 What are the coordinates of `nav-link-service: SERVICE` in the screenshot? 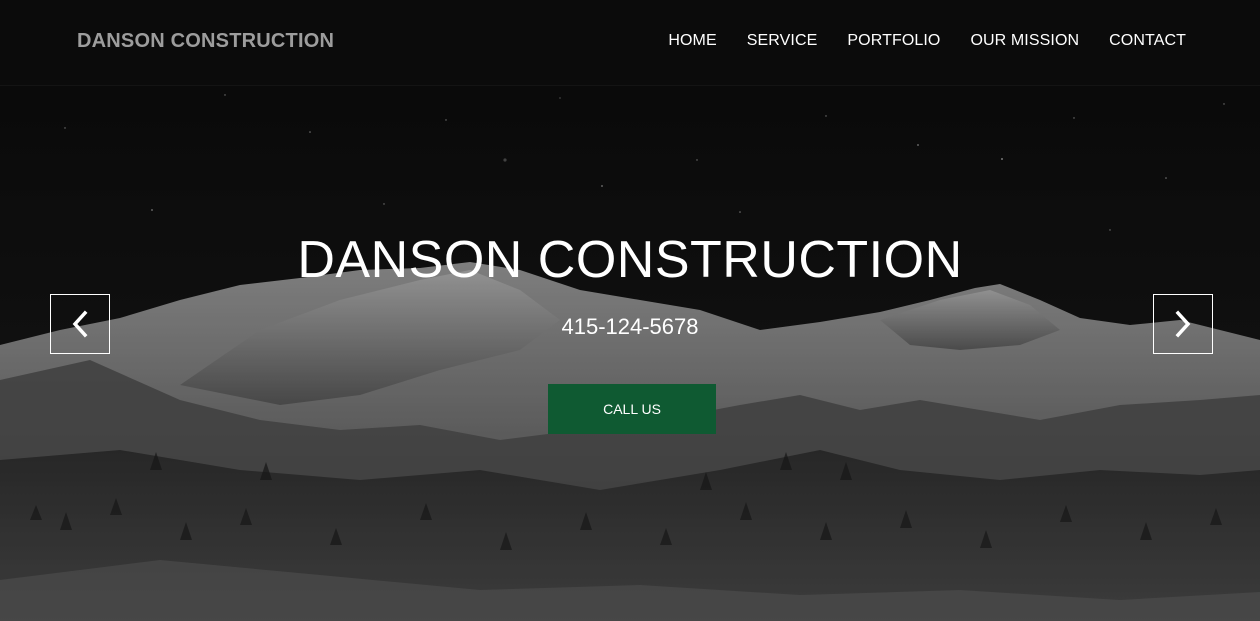 It's located at (782, 41).